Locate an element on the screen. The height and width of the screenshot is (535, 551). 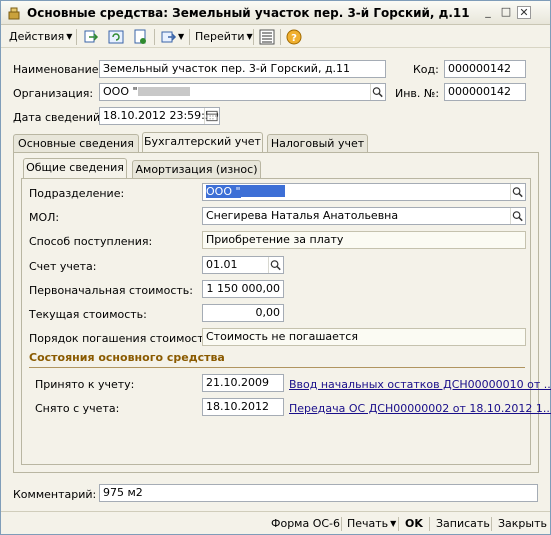
tab-main-info: Основные сведения is located at coordinates (76, 143).